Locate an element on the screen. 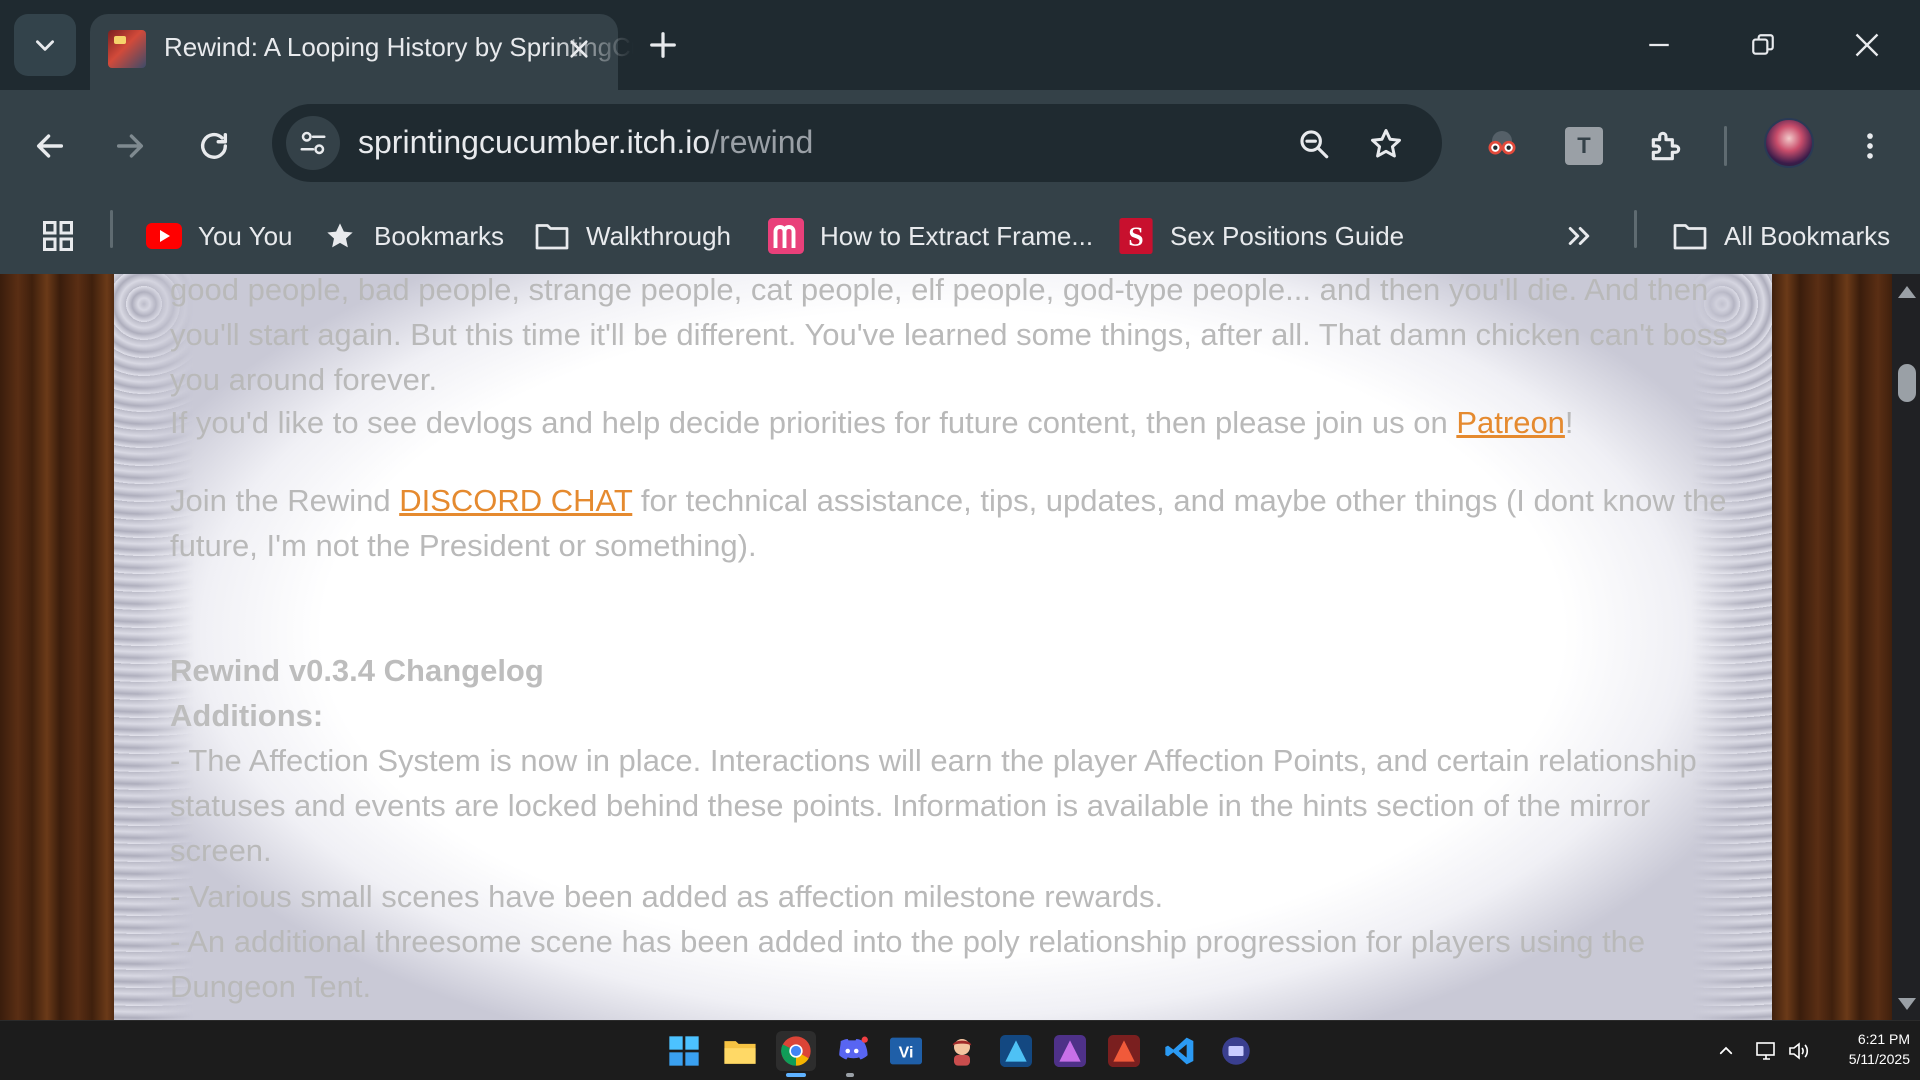  profile-avatar is located at coordinates (1789, 143).